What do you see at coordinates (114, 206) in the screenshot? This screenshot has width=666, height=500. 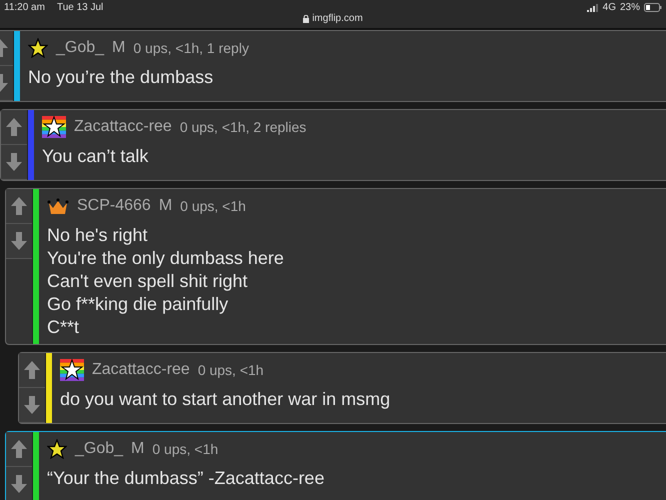 I see `username-link: SCP-4666` at bounding box center [114, 206].